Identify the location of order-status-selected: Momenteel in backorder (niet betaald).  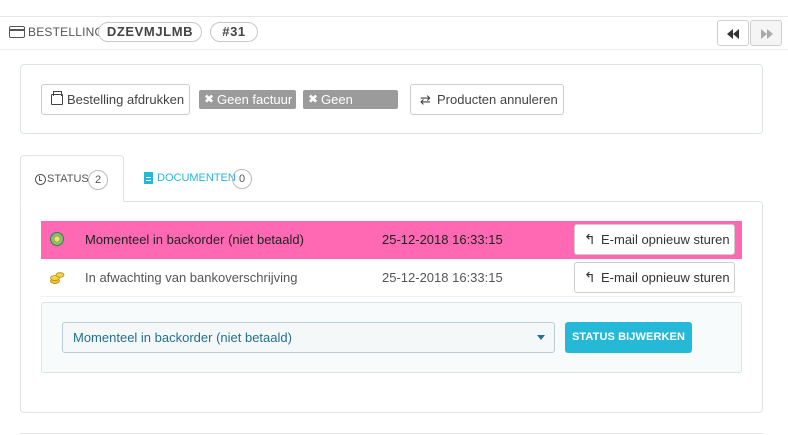
(182, 337).